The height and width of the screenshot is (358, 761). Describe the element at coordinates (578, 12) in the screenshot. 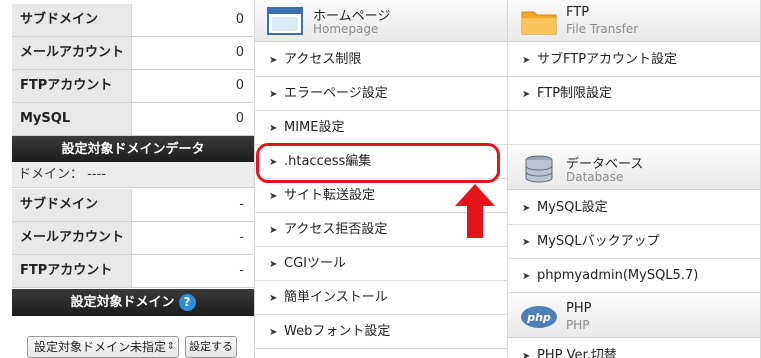

I see `ftp-title: FTP` at that location.